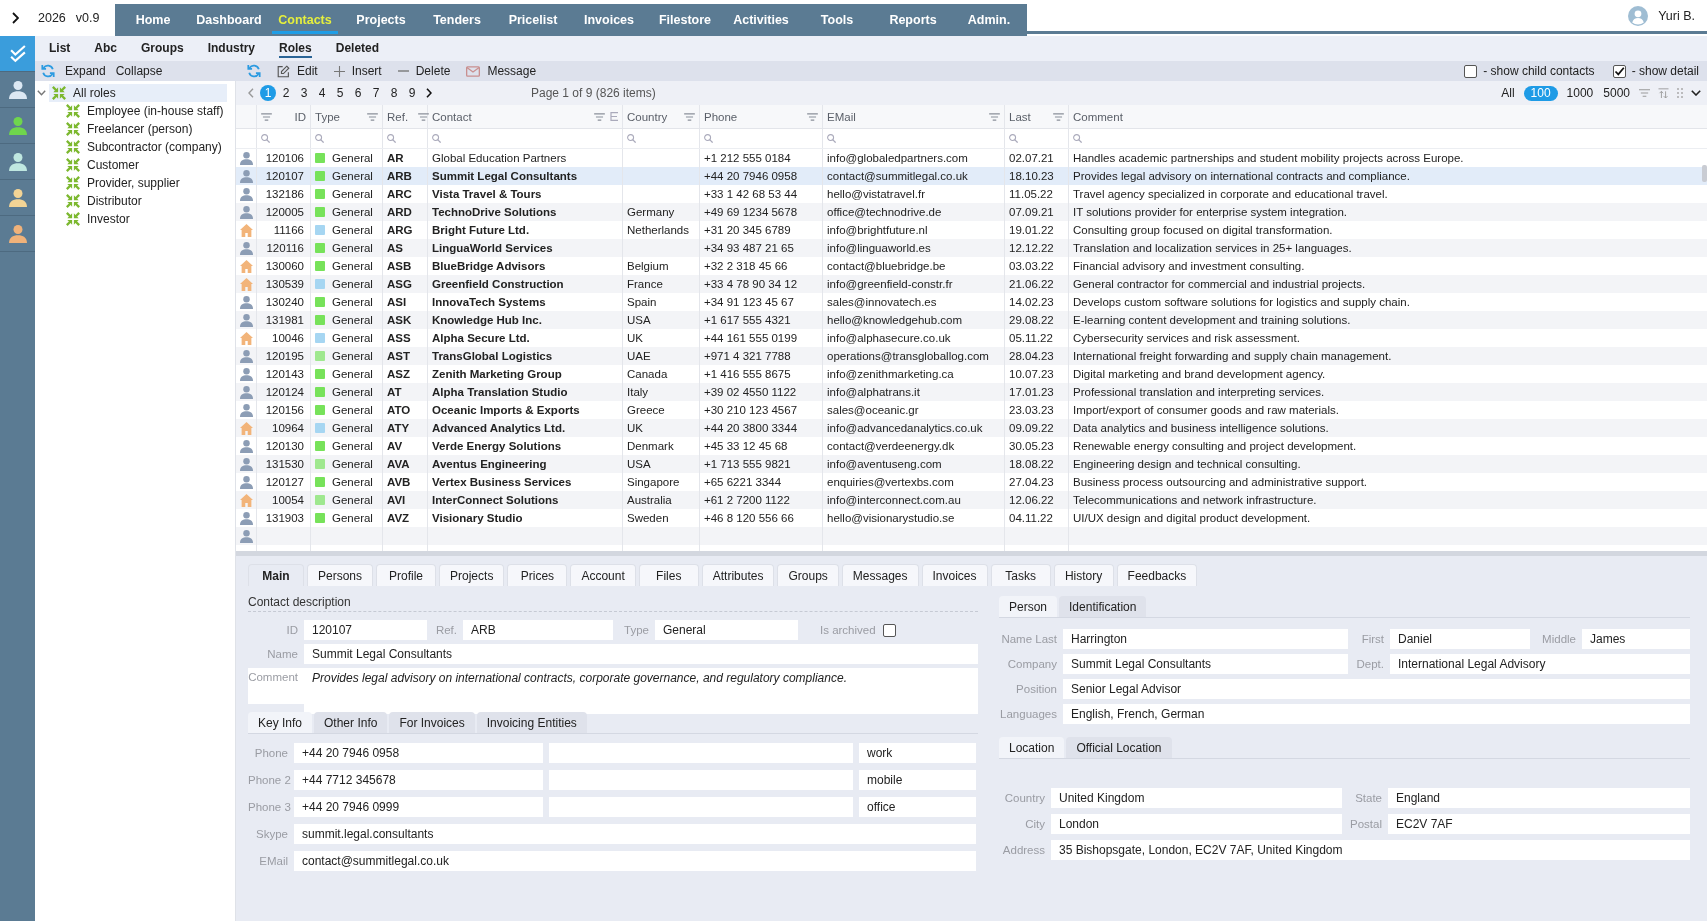  I want to click on text-field: English, French, German, so click(1376, 714).